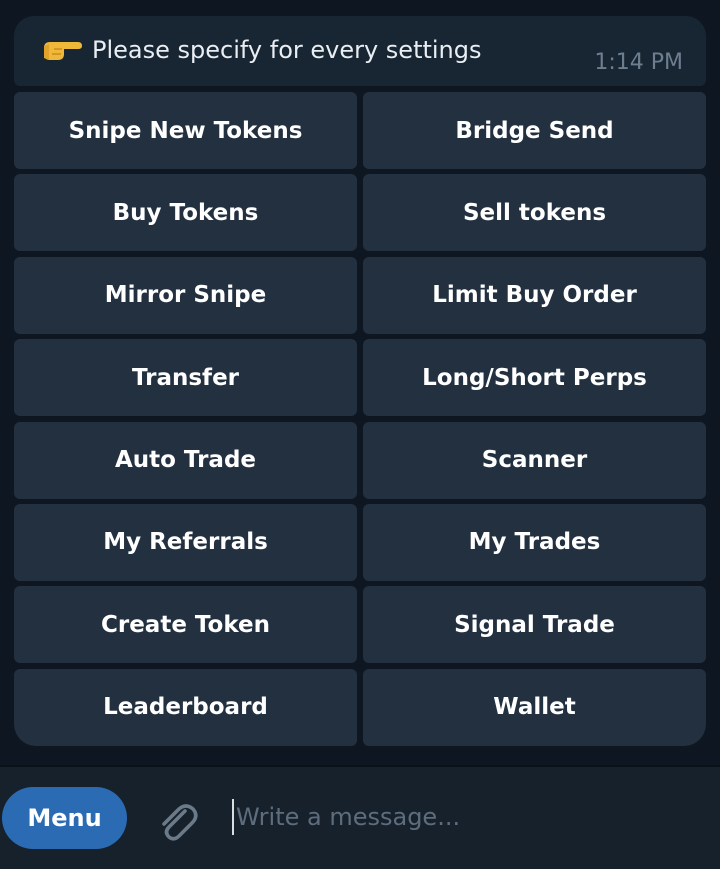 The image size is (720, 869). What do you see at coordinates (64, 818) in the screenshot?
I see `menu-button: Menu` at bounding box center [64, 818].